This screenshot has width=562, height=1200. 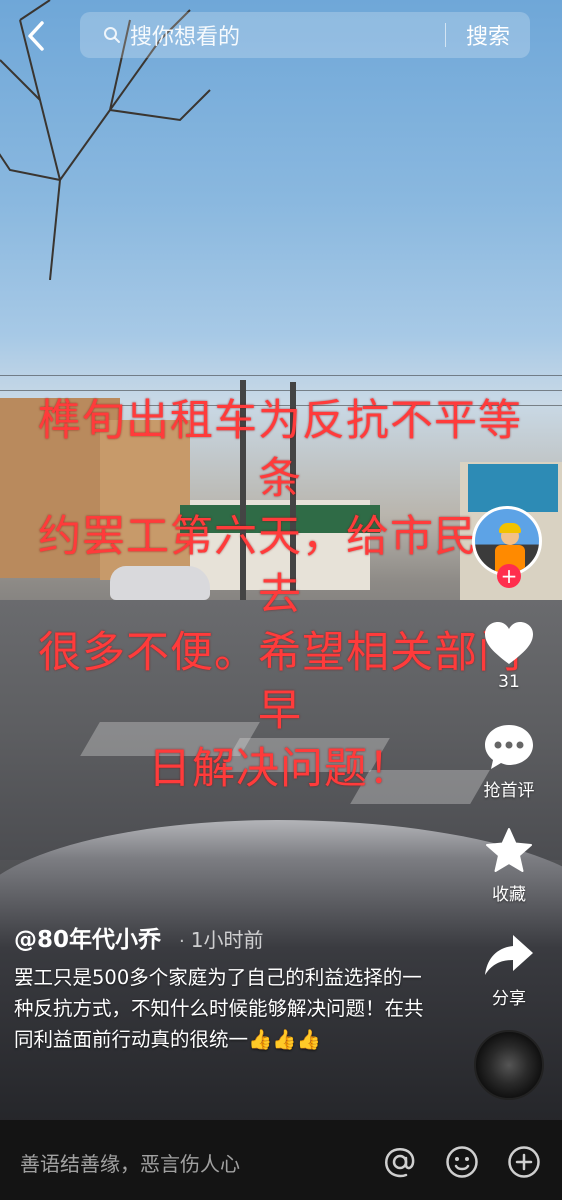 What do you see at coordinates (509, 643) in the screenshot?
I see `heart-icon` at bounding box center [509, 643].